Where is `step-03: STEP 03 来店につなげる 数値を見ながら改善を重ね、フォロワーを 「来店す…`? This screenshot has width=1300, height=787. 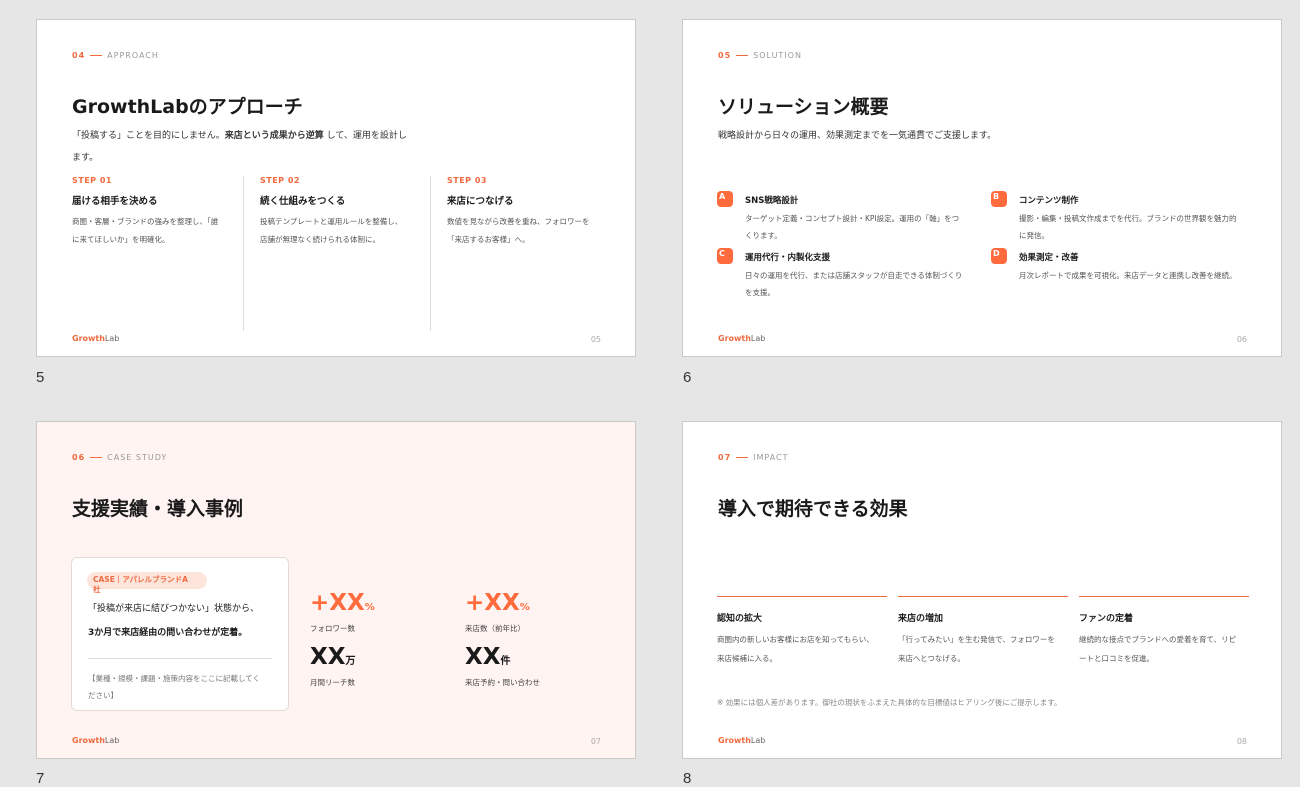 step-03: STEP 03 来店につなげる 数値を見ながら改善を重ね、フォロワーを 「来店す… is located at coordinates (520, 253).